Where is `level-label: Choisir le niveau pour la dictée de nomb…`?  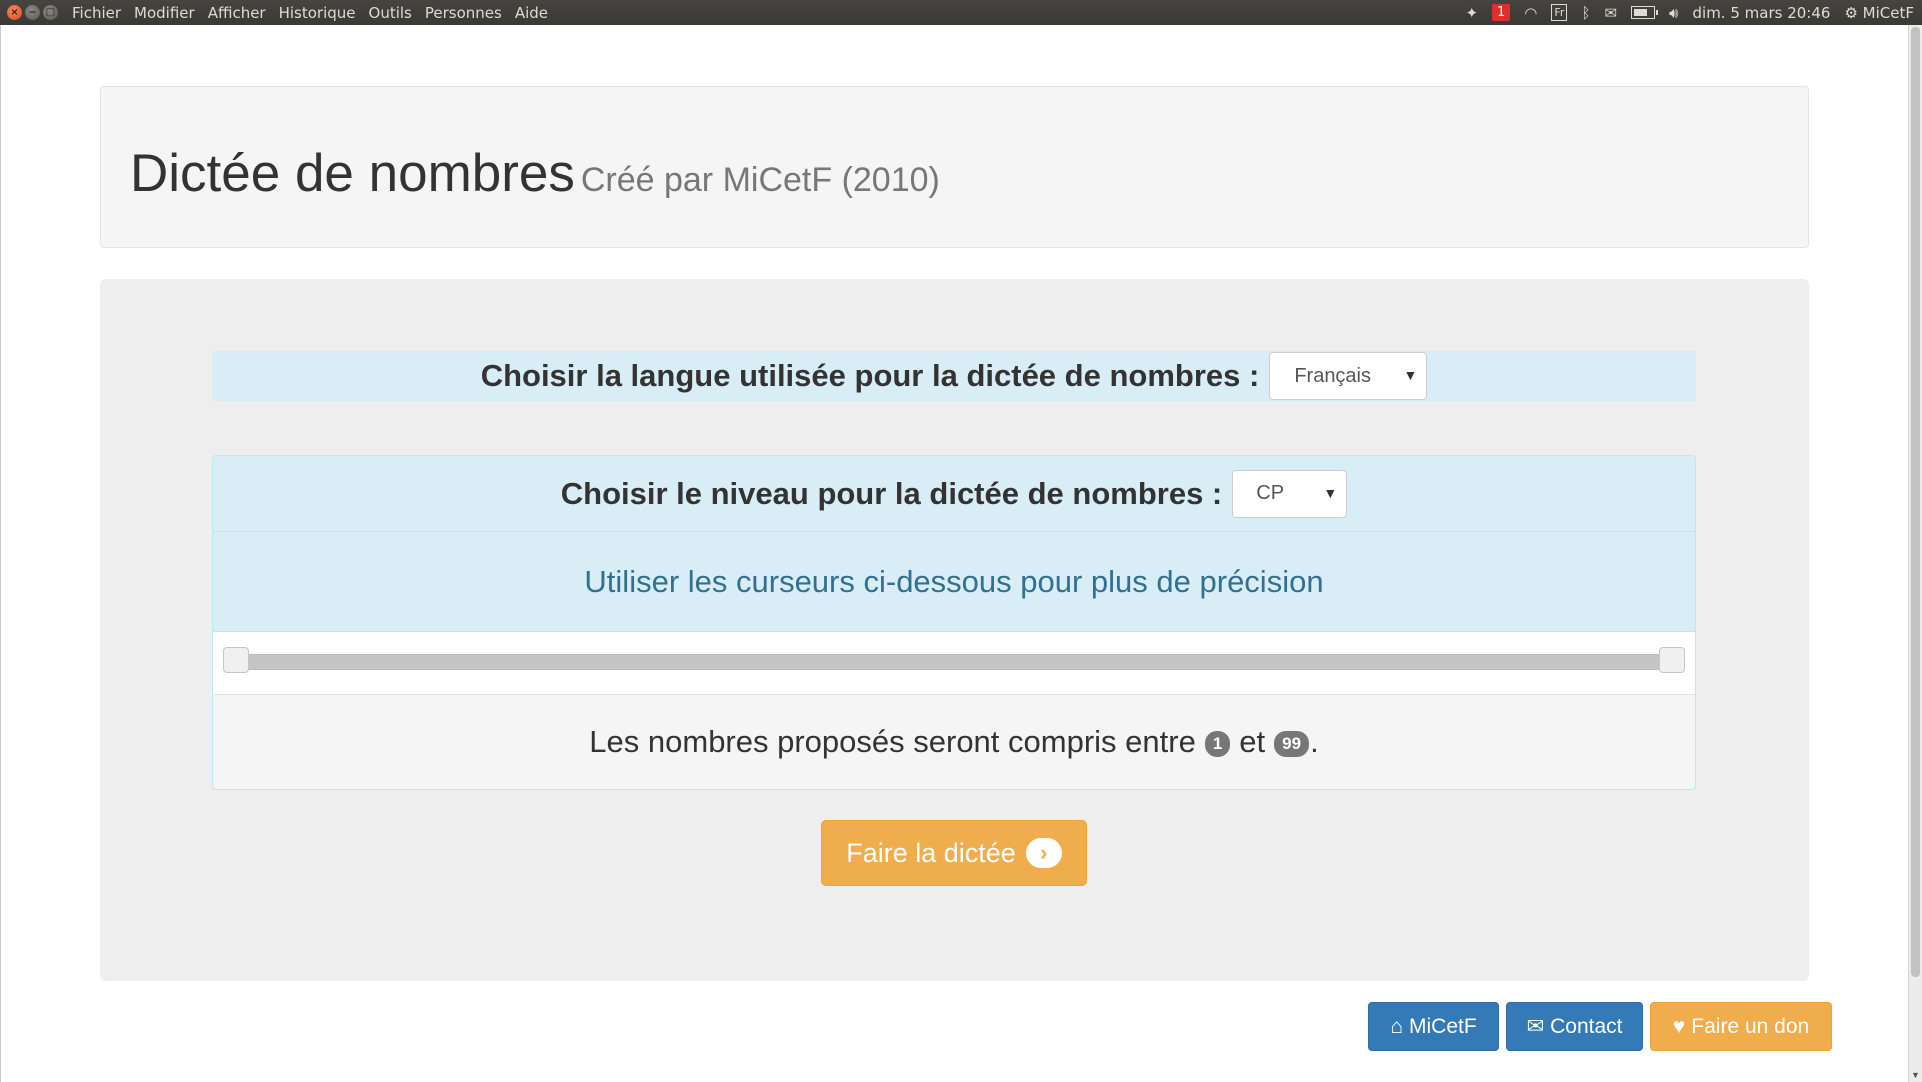
level-label: Choisir le niveau pour la dictée de nomb… is located at coordinates (891, 493).